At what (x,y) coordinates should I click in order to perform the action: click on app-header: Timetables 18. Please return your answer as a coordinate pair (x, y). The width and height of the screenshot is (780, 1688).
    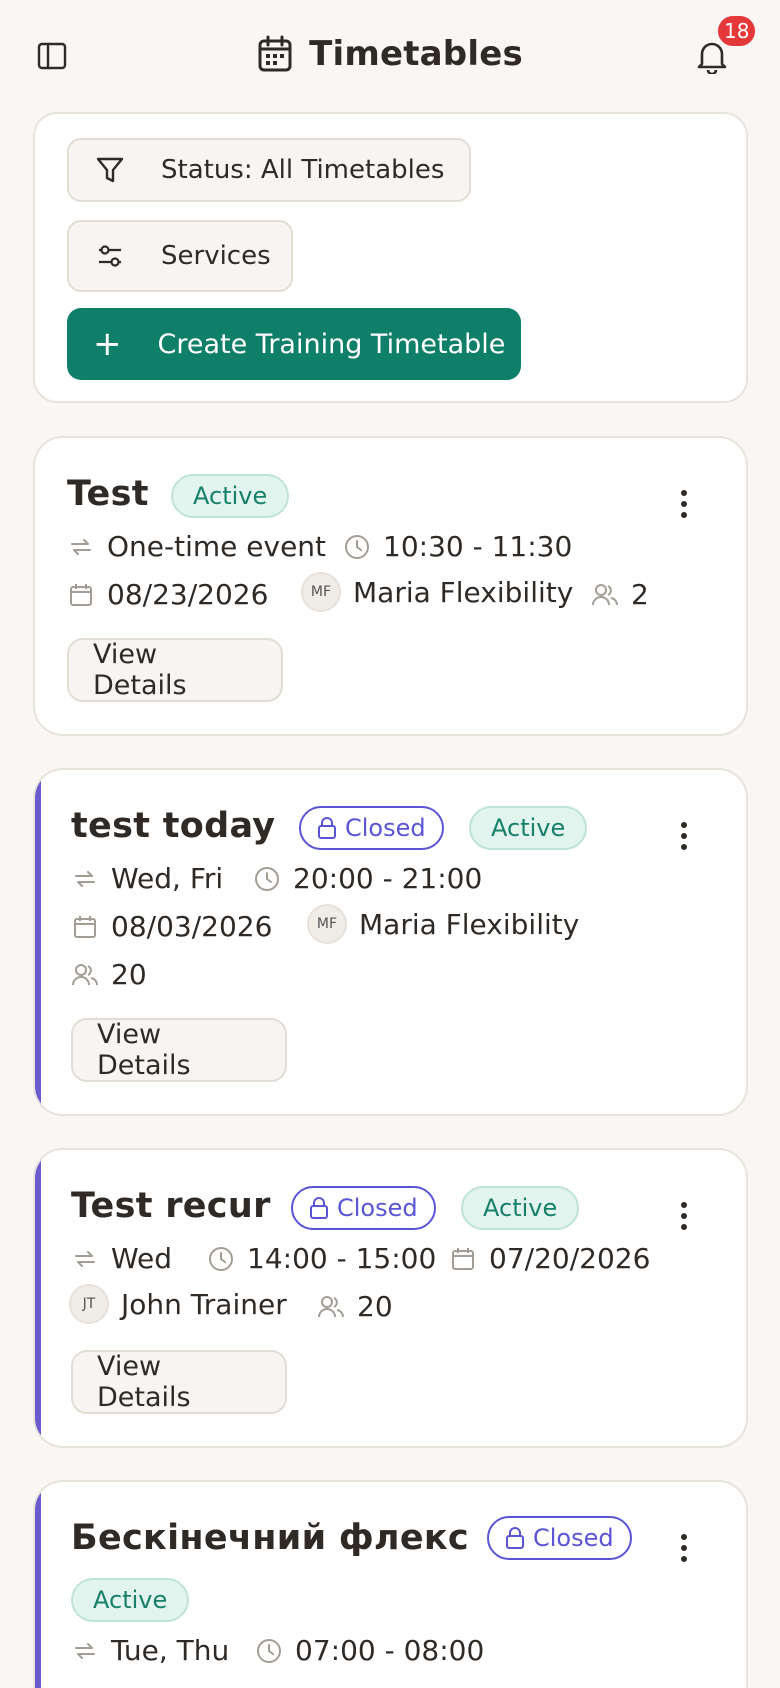
    Looking at the image, I should click on (390, 56).